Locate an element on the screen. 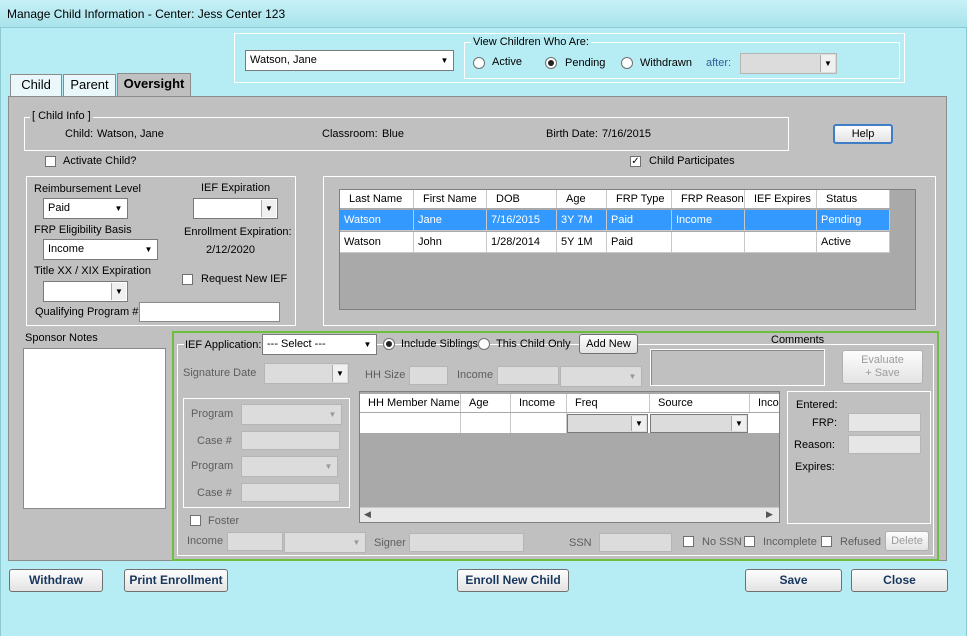  withdrawn-radio-label: Withdrawn is located at coordinates (666, 63).